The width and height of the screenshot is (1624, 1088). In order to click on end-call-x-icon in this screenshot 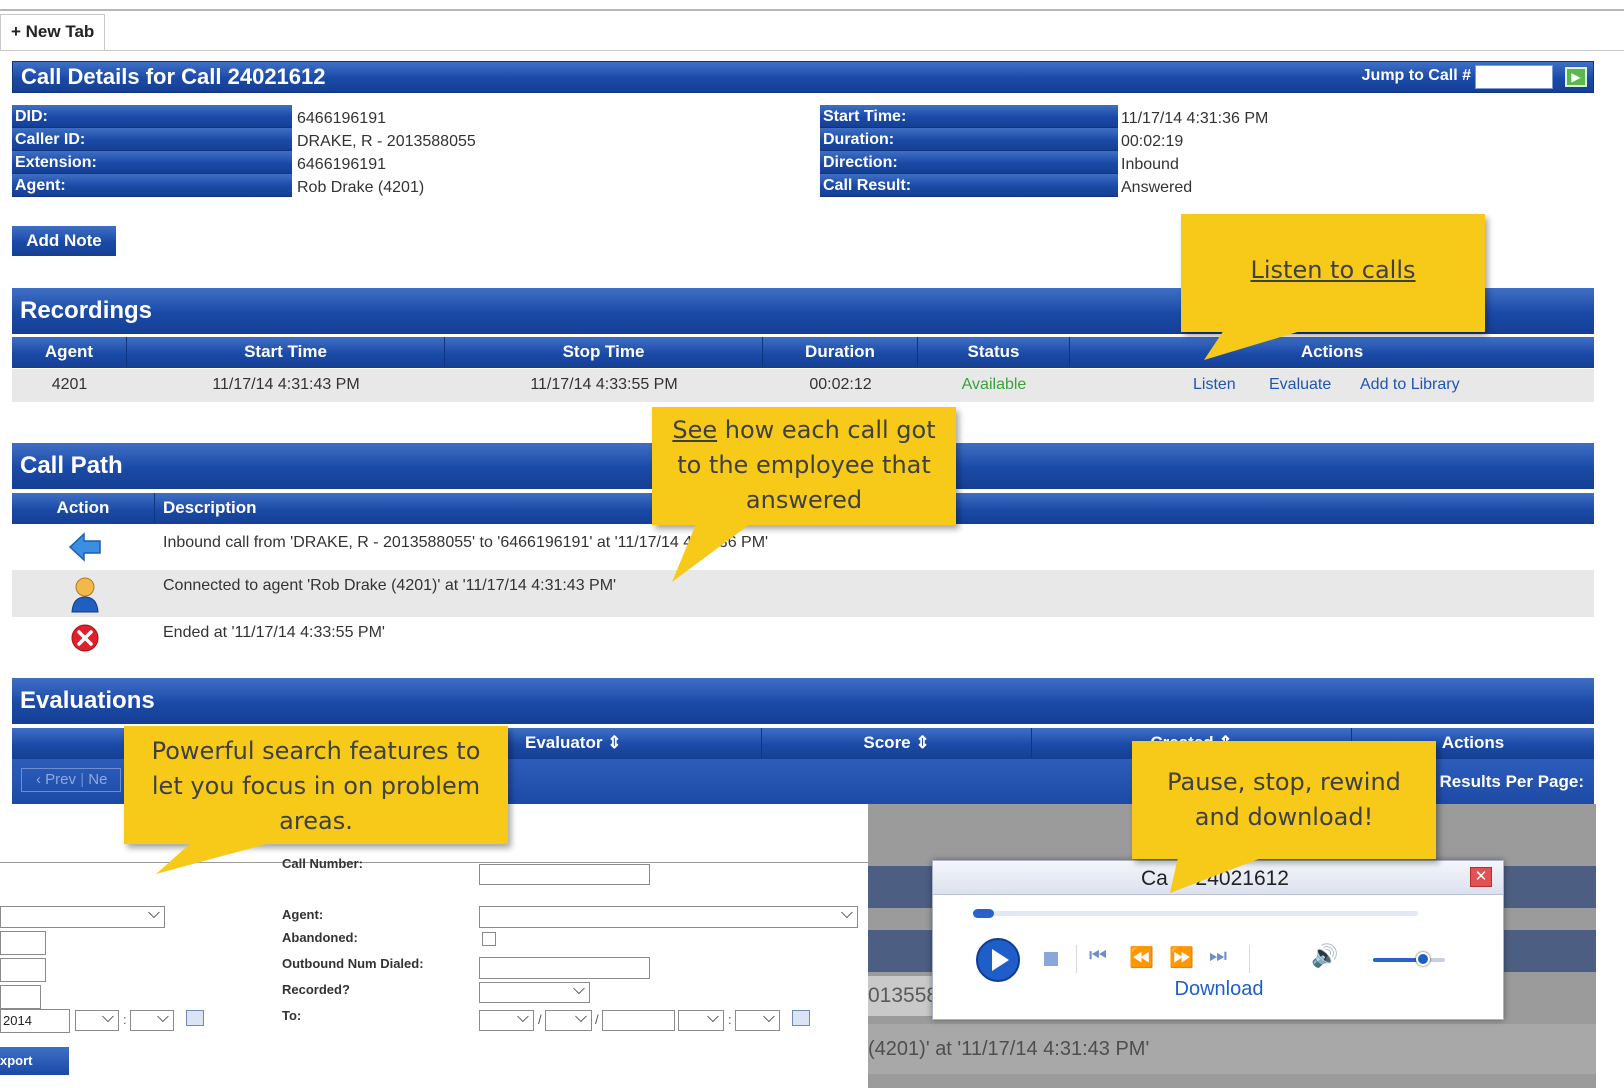, I will do `click(85, 638)`.